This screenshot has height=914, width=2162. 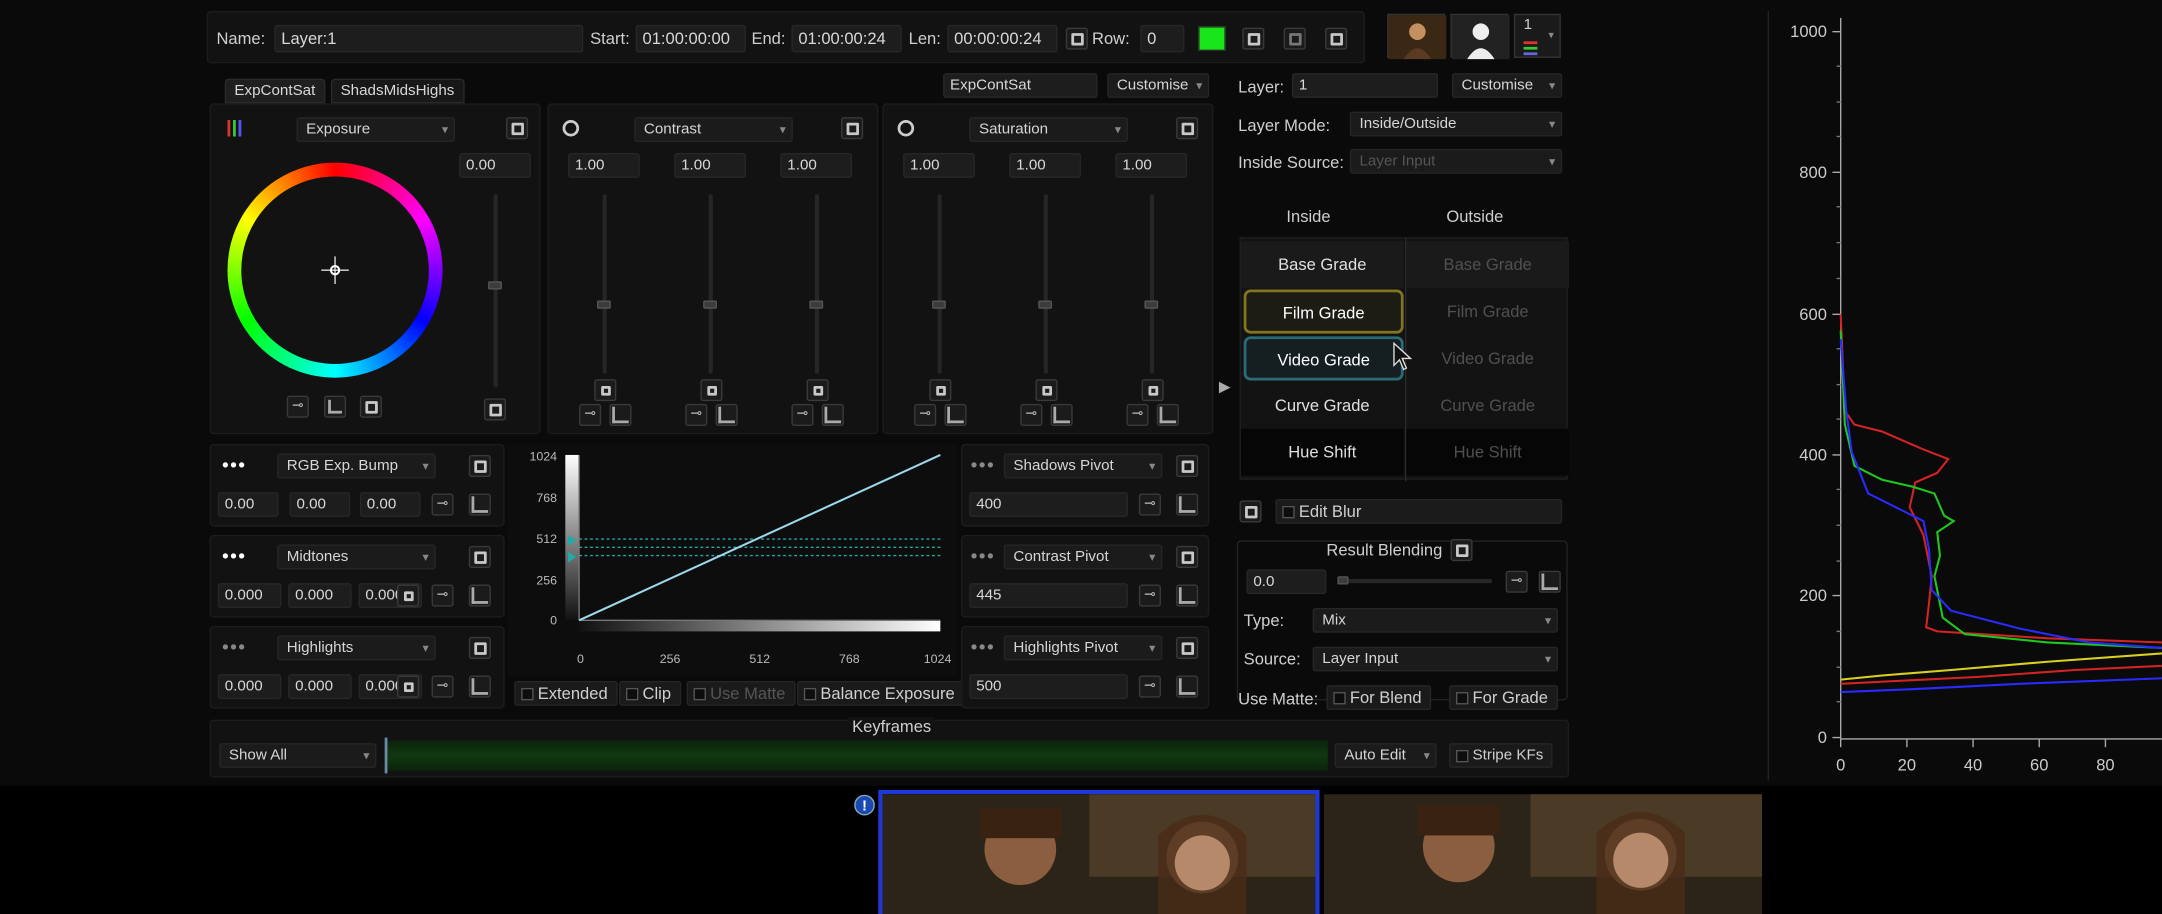 What do you see at coordinates (390, 504) in the screenshot?
I see `bump-b-field: 0.00` at bounding box center [390, 504].